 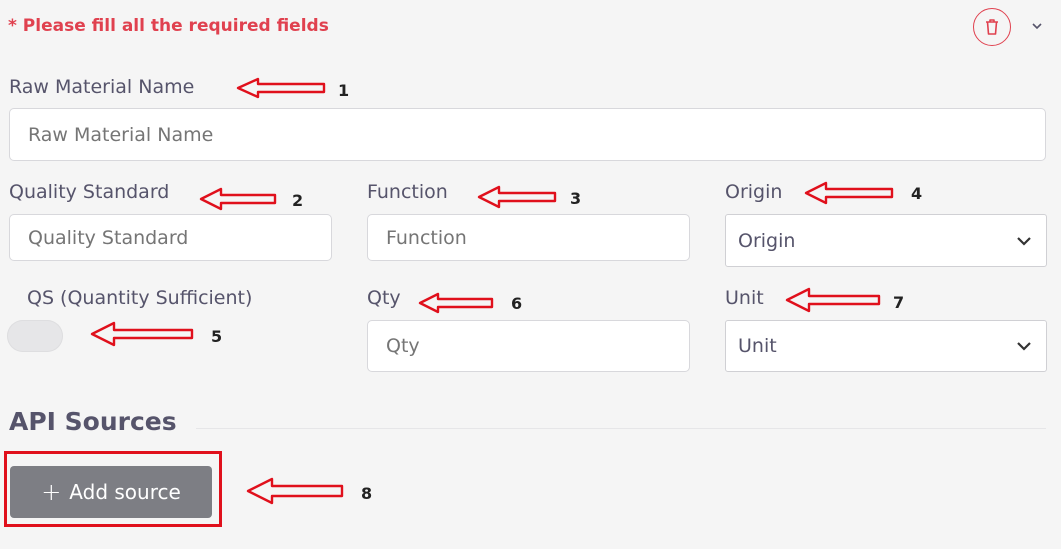 I want to click on qs-toggle, so click(x=35, y=336).